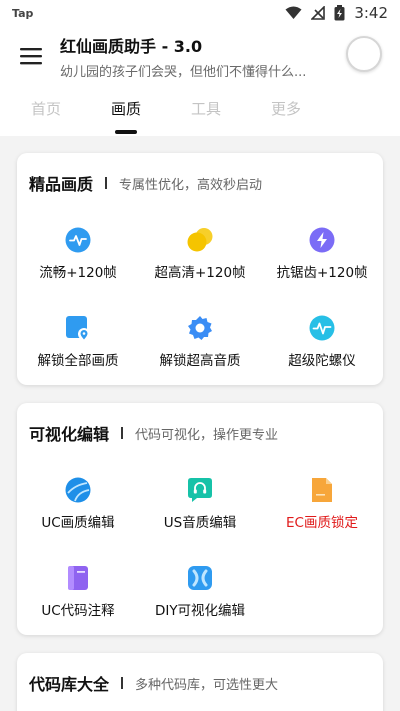 The width and height of the screenshot is (400, 711). What do you see at coordinates (200, 490) in the screenshot?
I see `headphone-chat-icon` at bounding box center [200, 490].